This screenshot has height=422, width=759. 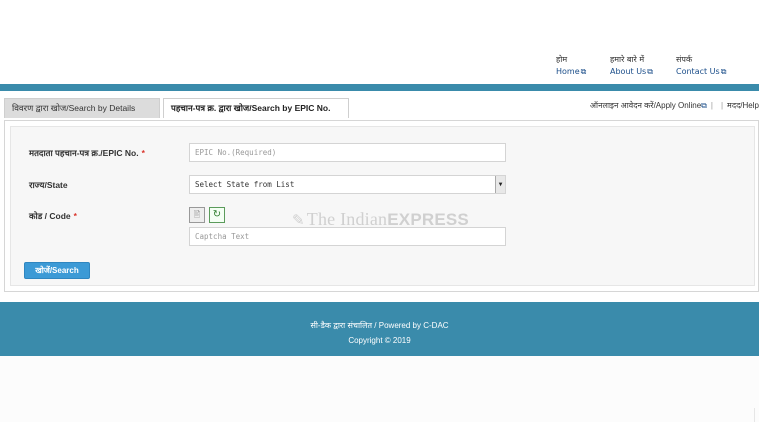 What do you see at coordinates (562, 59) in the screenshot?
I see `nav-home-hindi: होम` at bounding box center [562, 59].